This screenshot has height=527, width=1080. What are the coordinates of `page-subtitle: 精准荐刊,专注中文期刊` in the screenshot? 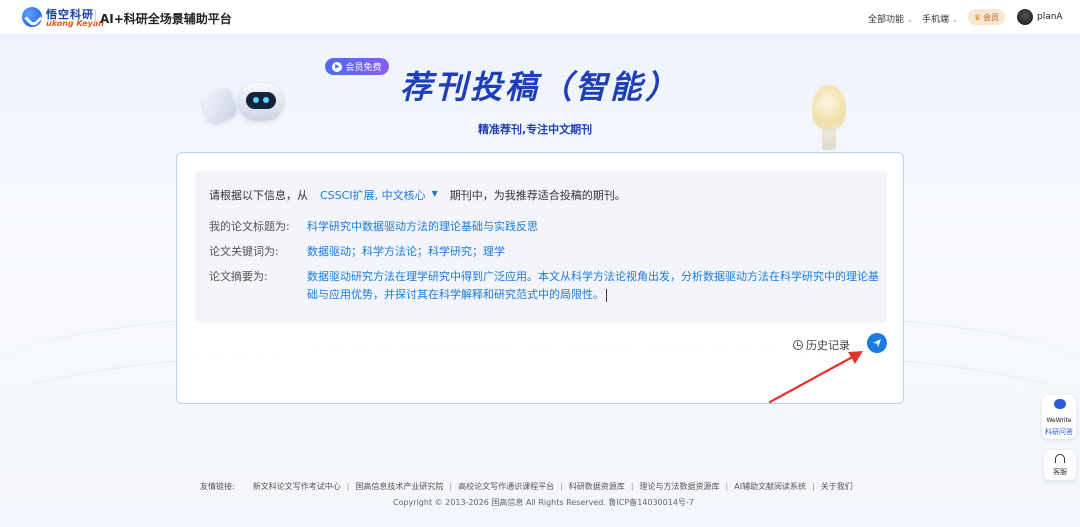 It's located at (535, 129).